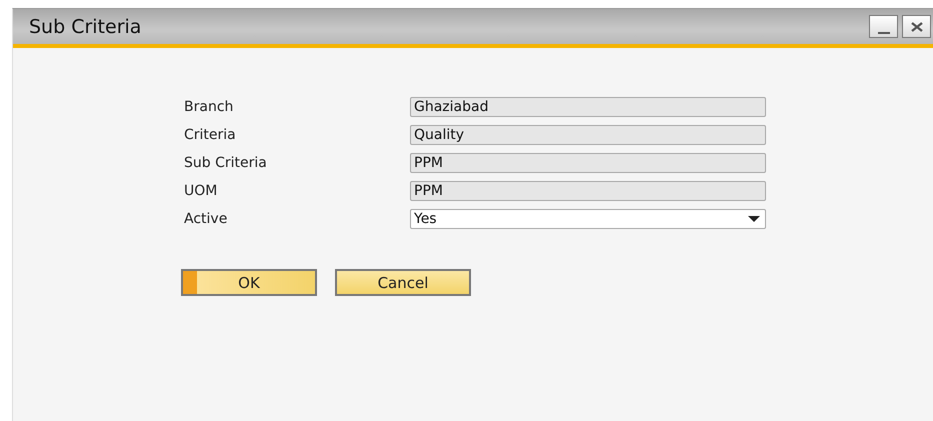  Describe the element at coordinates (85, 27) in the screenshot. I see `window-title: Sub Criteria` at that location.